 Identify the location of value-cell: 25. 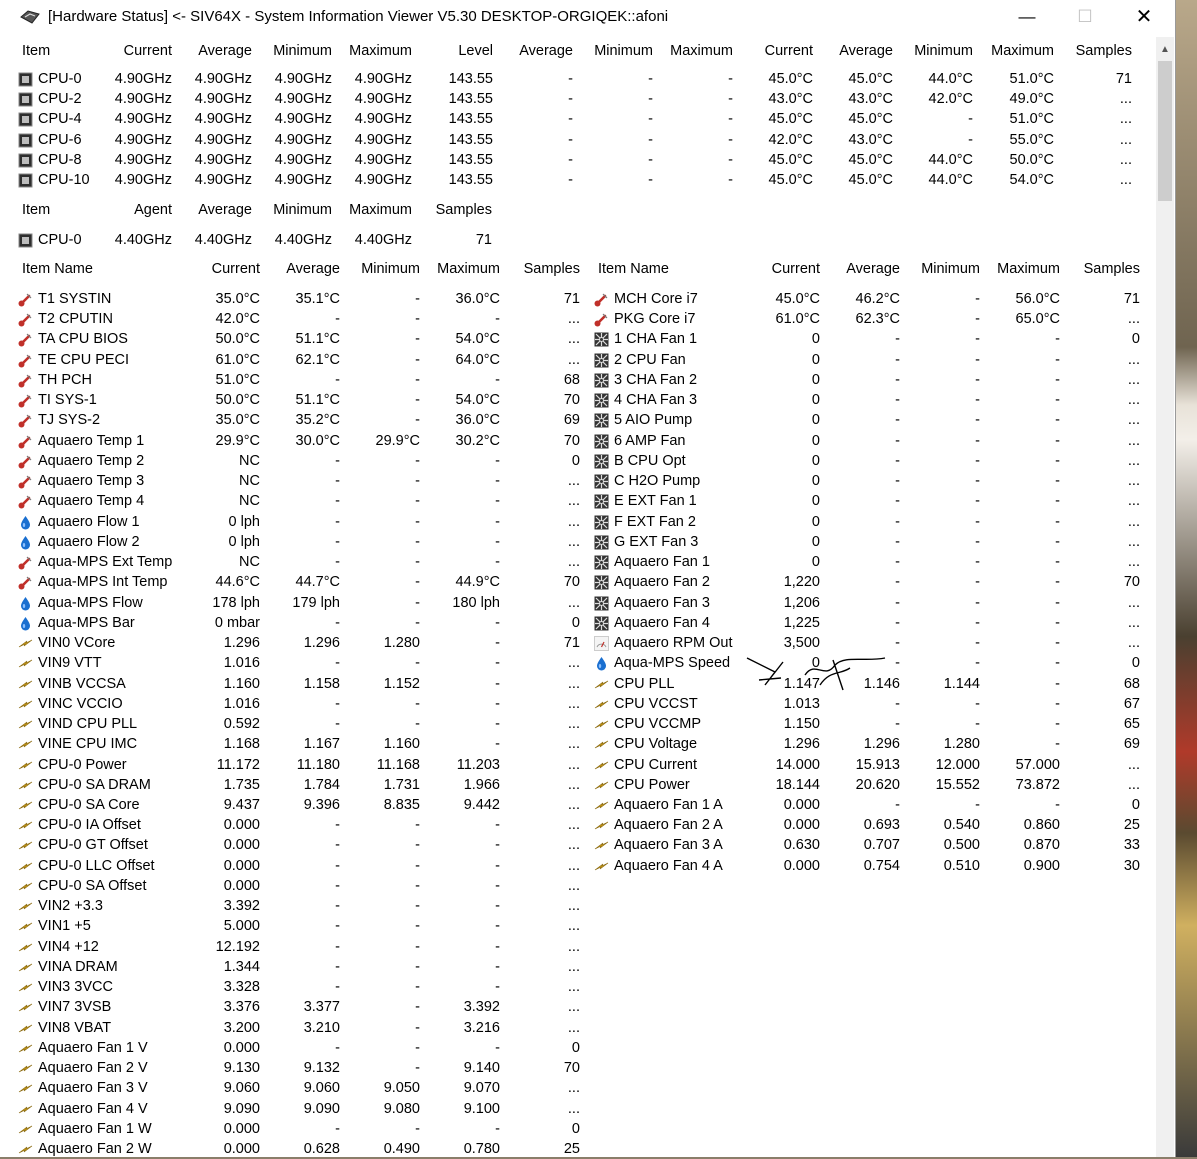
(571, 1149).